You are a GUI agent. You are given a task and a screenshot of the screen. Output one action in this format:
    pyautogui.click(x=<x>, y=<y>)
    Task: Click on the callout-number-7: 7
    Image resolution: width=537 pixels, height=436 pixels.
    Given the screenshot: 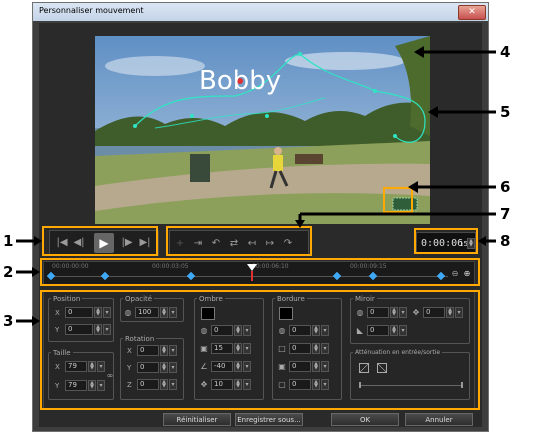 What is the action you would take?
    pyautogui.click(x=505, y=214)
    